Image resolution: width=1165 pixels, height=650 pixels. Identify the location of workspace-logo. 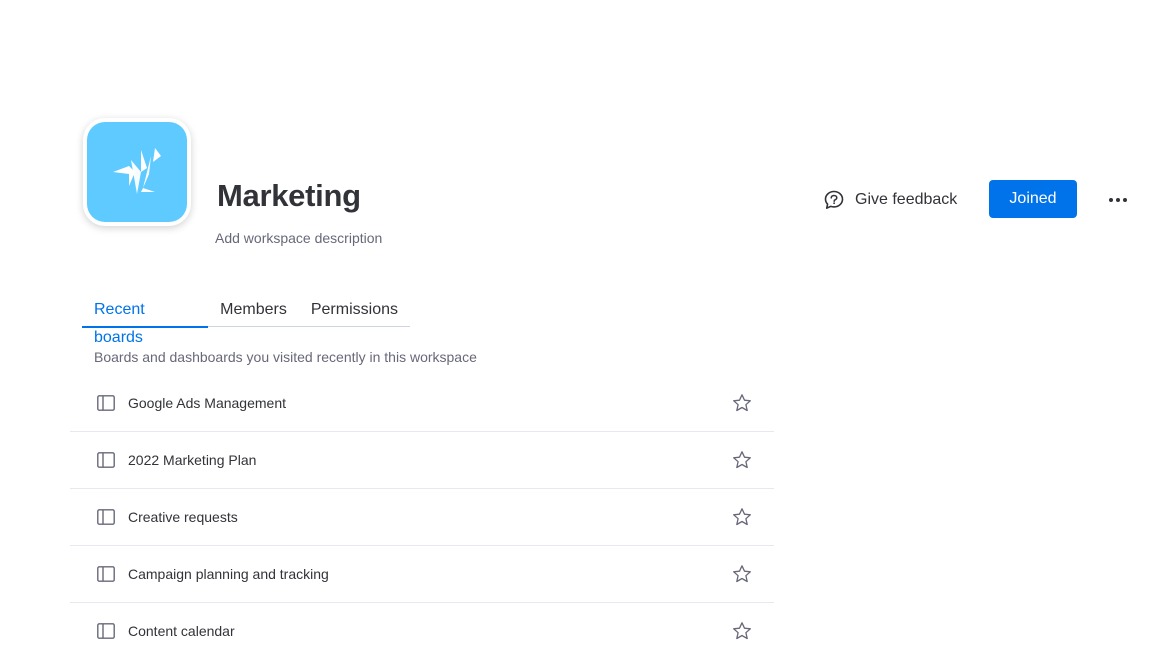
(137, 172).